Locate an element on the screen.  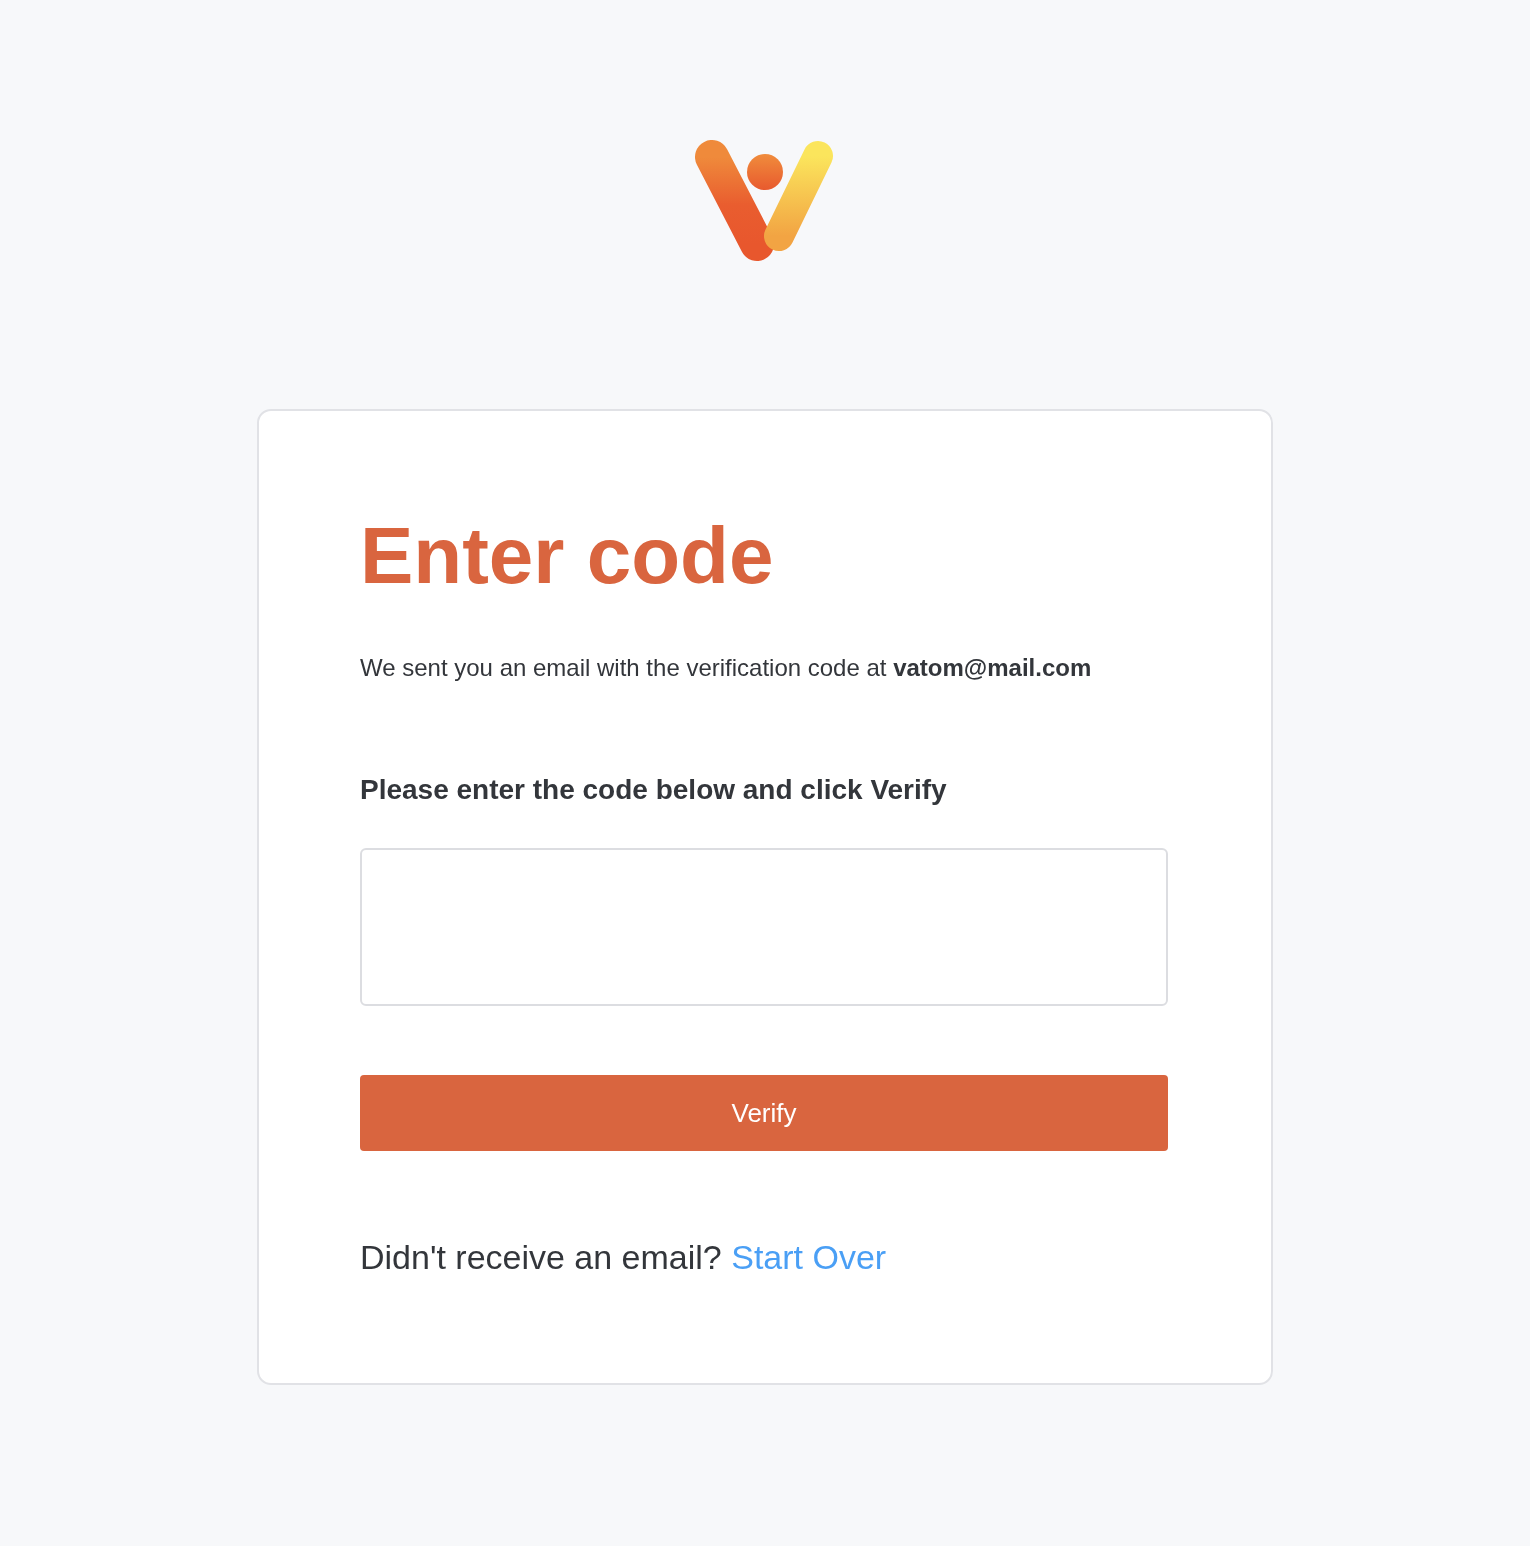
verification-message: We sent you an email with the verification code at vatom@mail.com is located at coordinates (726, 668).